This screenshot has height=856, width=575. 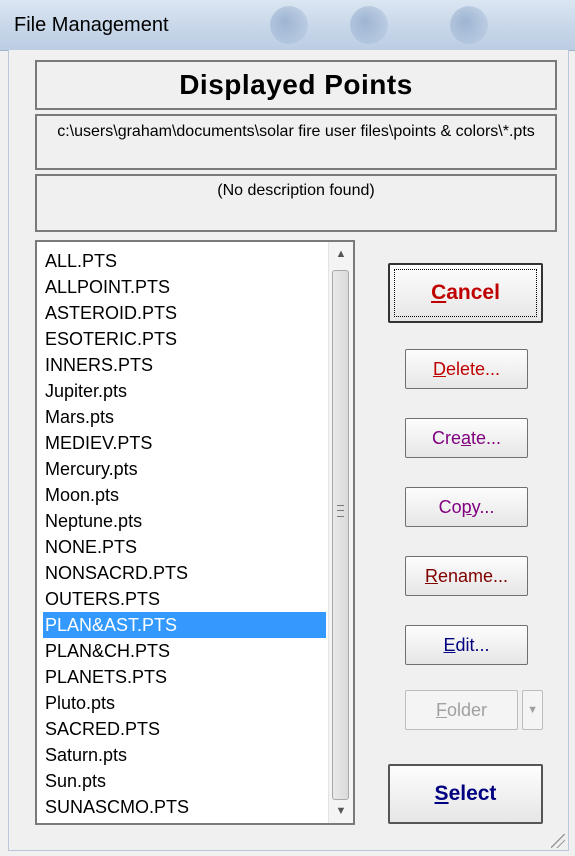 I want to click on cancel-button: Cancel, so click(x=465, y=293).